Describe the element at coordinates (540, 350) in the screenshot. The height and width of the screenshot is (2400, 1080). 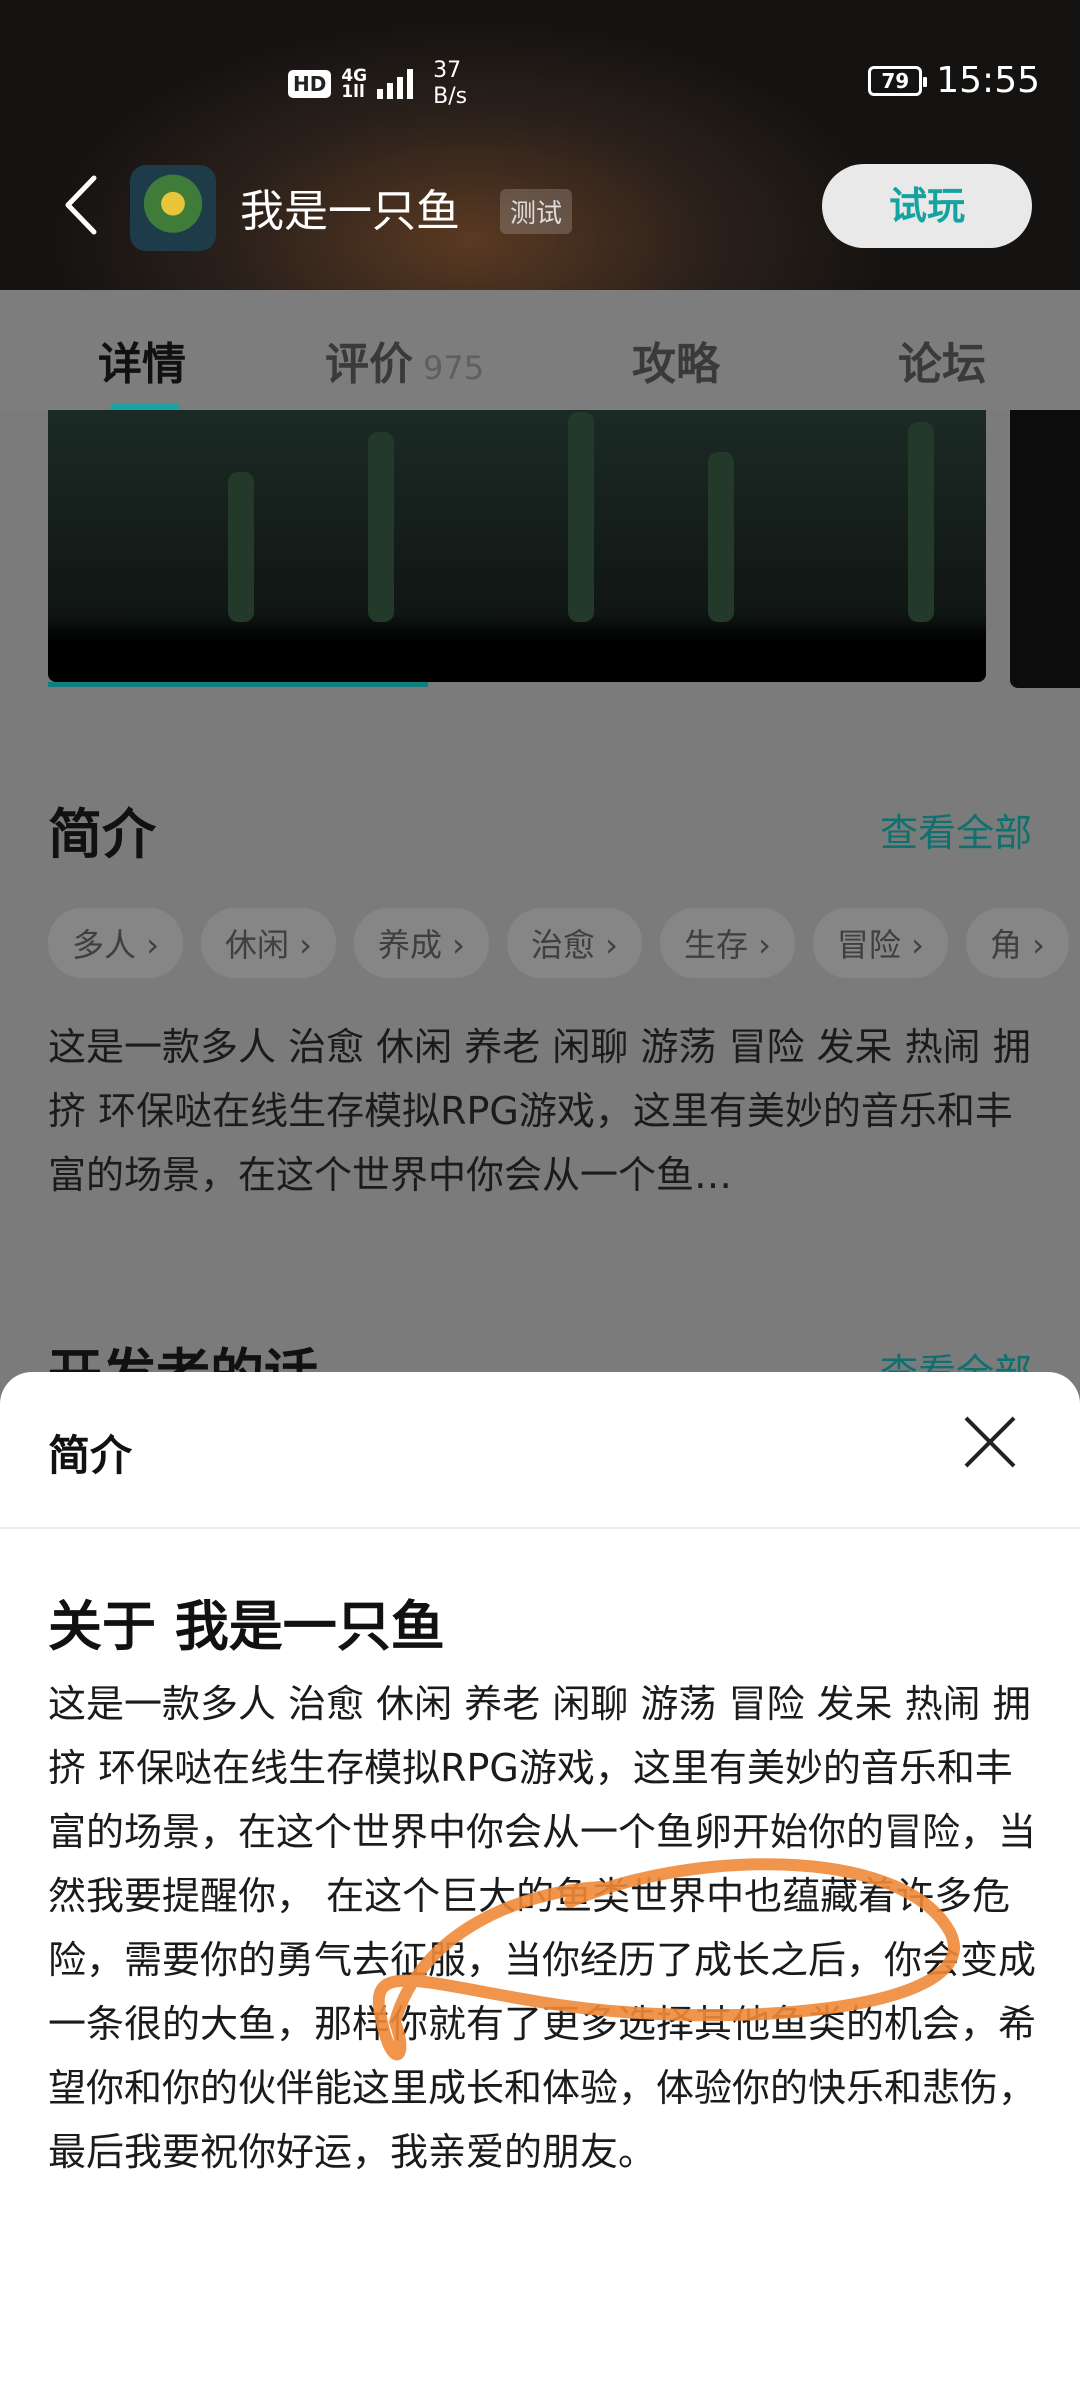
I see `tab-bar: 详情 评价 975 攻略 论坛` at that location.